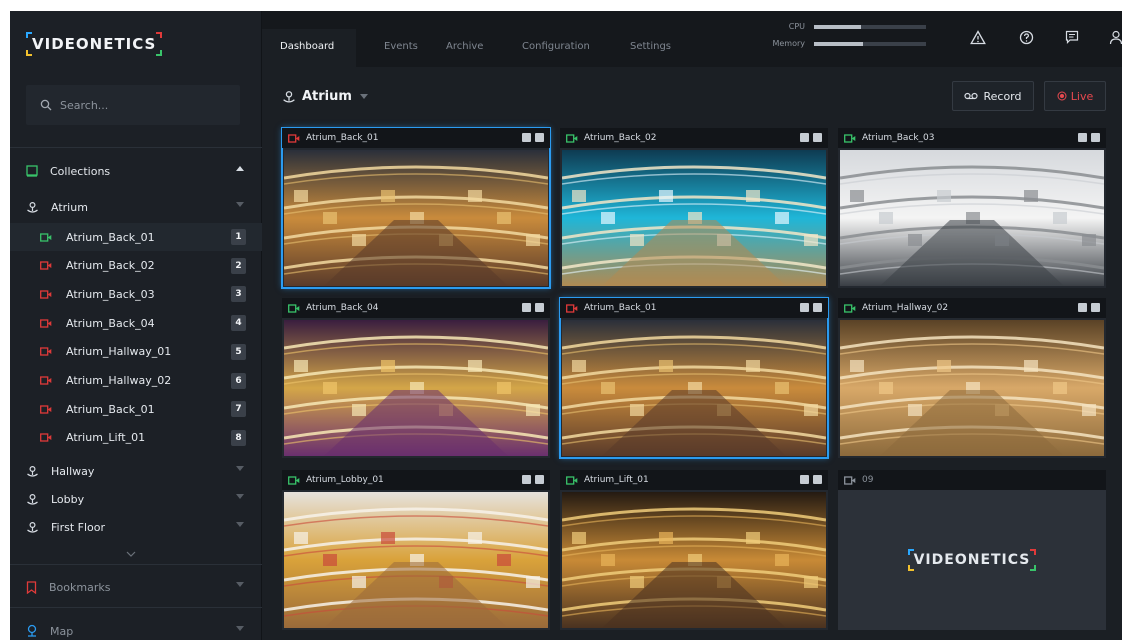 The height and width of the screenshot is (640, 1132). I want to click on tile-header: Atrium_Hallway_02, so click(972, 308).